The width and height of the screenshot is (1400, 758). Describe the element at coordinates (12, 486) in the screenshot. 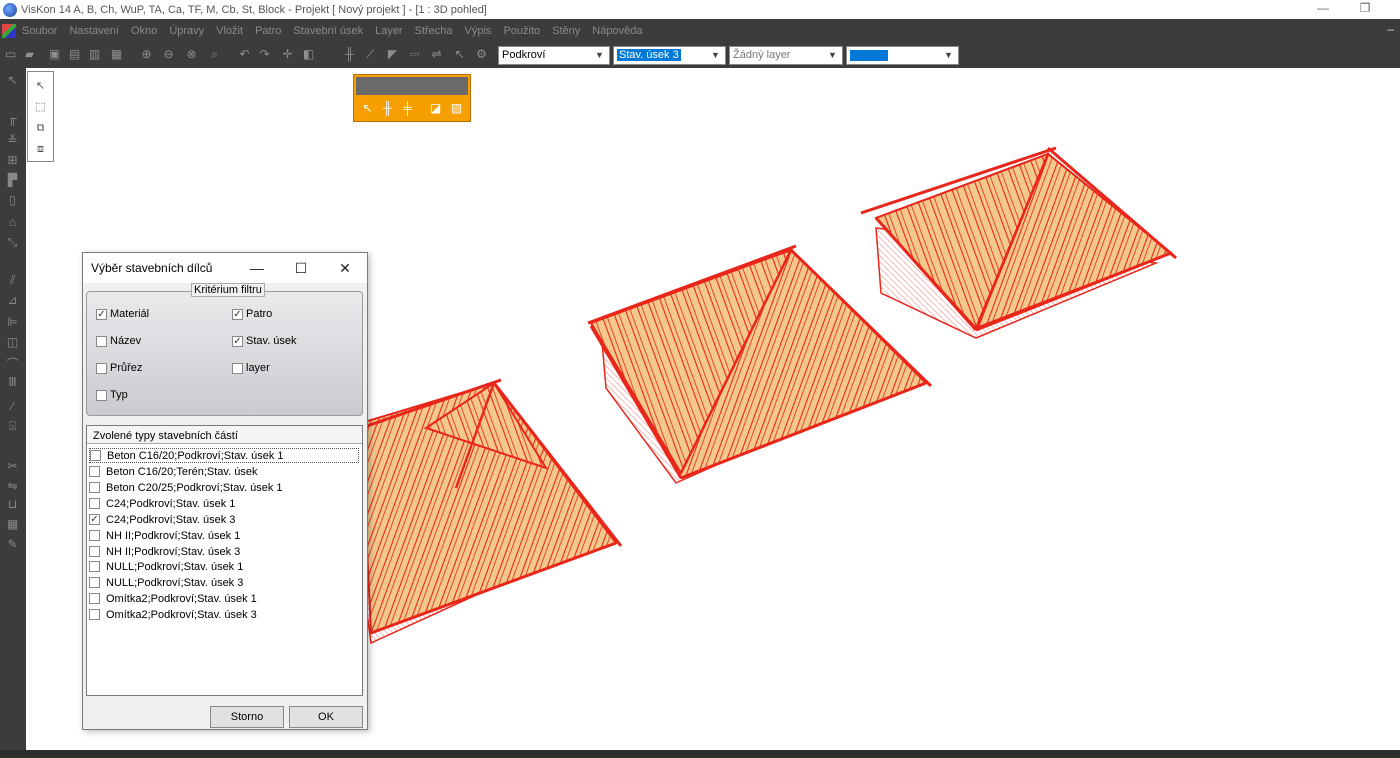

I see `mirror-icon: ⇋` at that location.